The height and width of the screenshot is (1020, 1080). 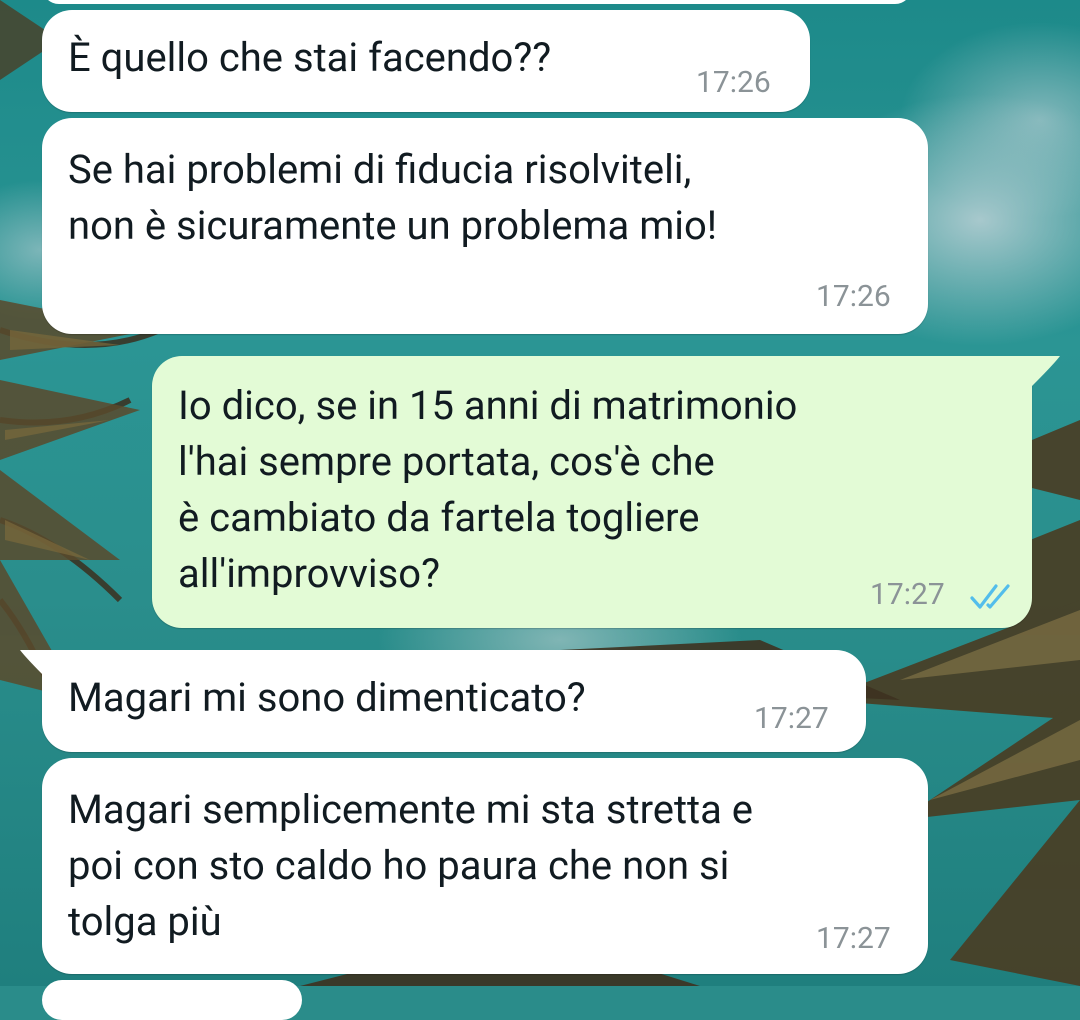 I want to click on outgoing-bubble-tail, so click(x=1040, y=371).